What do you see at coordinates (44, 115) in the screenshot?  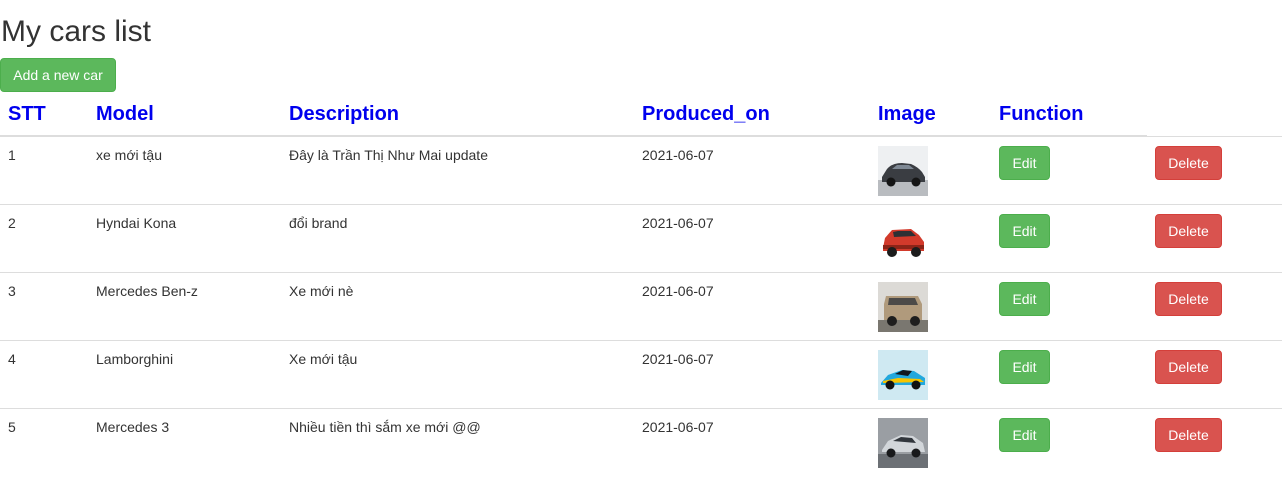 I see `column-header-stt: STT` at bounding box center [44, 115].